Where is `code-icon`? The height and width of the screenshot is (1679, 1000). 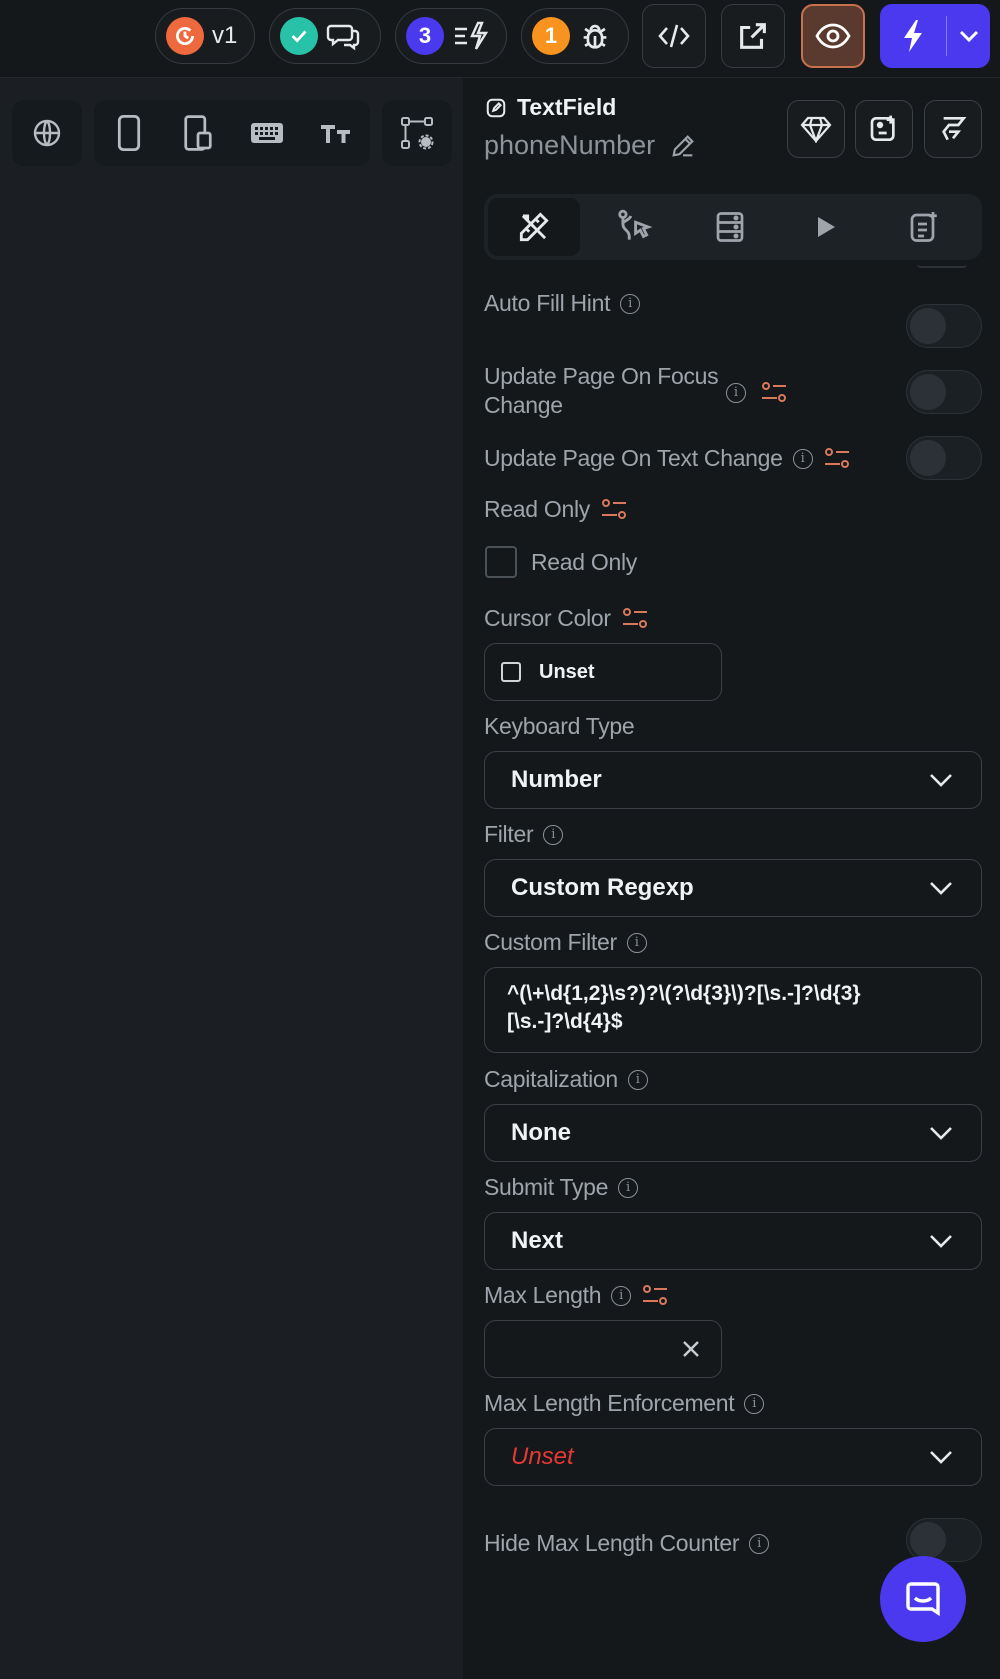
code-icon is located at coordinates (674, 36).